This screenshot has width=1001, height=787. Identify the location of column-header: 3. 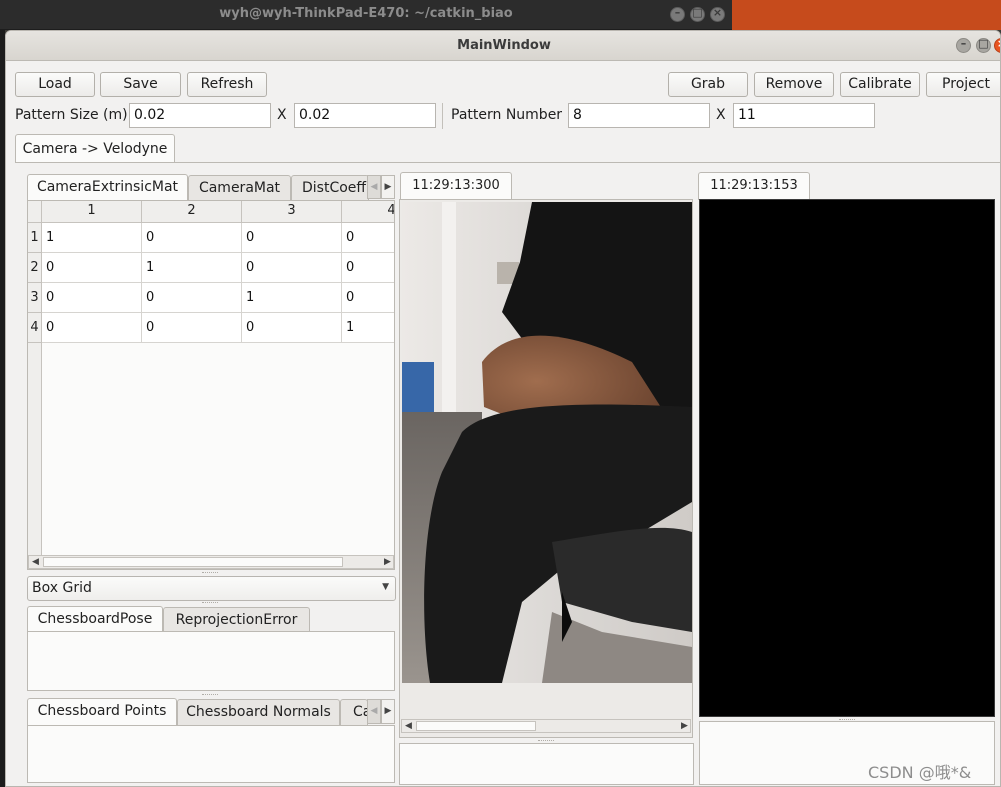
(292, 212).